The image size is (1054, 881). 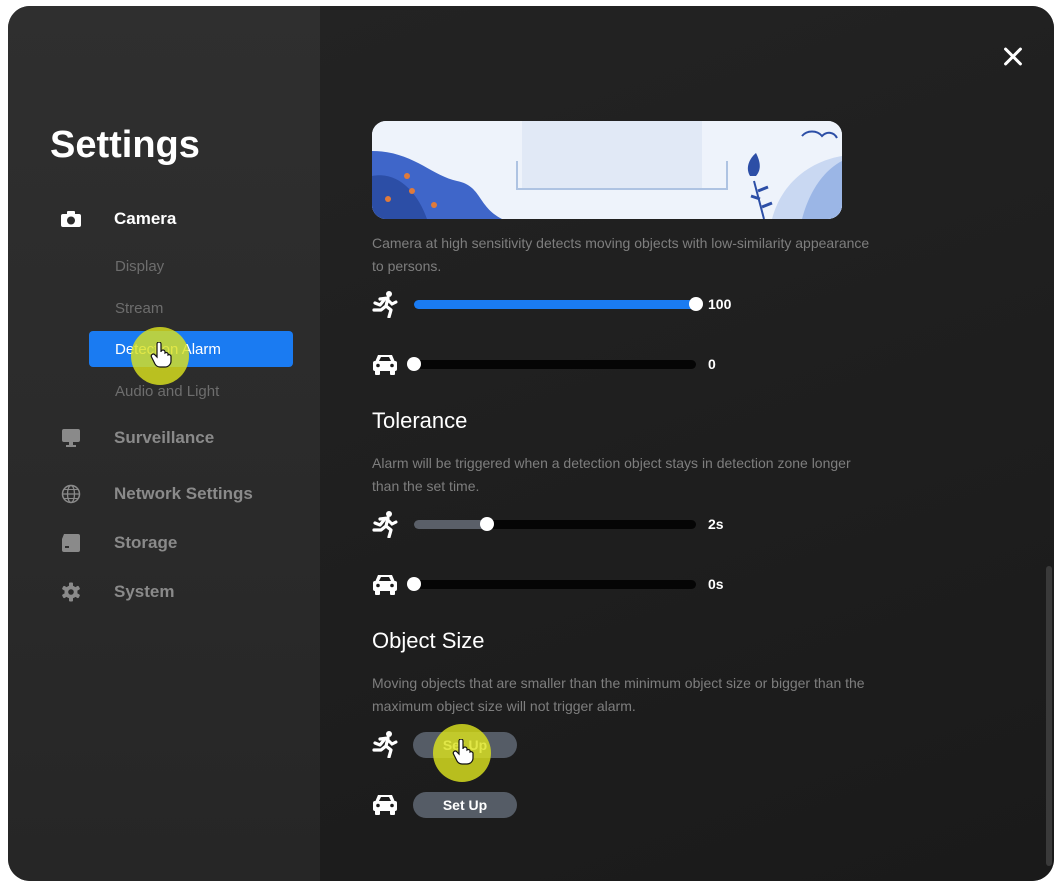 What do you see at coordinates (71, 494) in the screenshot?
I see `globe-icon` at bounding box center [71, 494].